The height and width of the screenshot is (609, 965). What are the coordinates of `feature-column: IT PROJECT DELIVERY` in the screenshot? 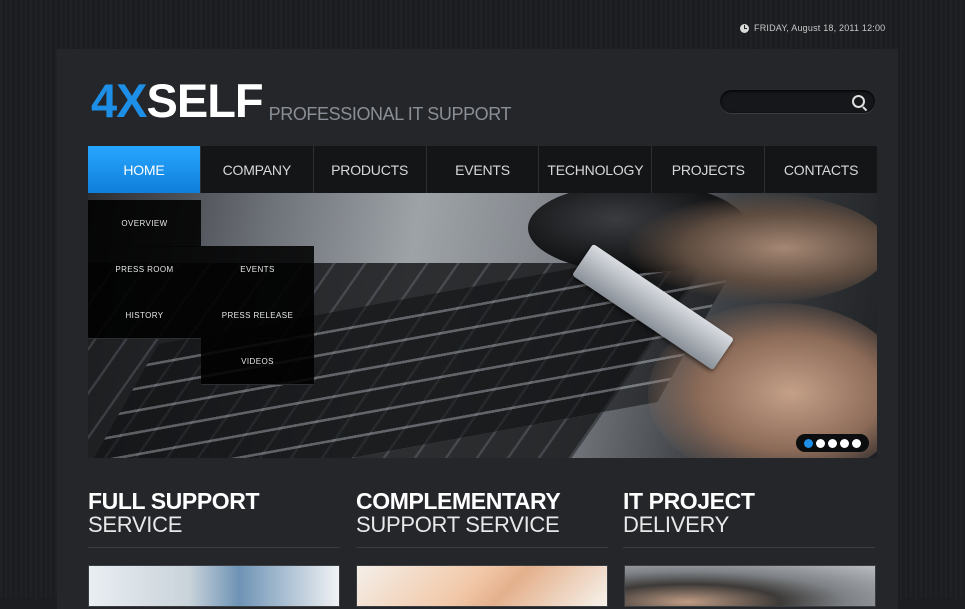 It's located at (749, 518).